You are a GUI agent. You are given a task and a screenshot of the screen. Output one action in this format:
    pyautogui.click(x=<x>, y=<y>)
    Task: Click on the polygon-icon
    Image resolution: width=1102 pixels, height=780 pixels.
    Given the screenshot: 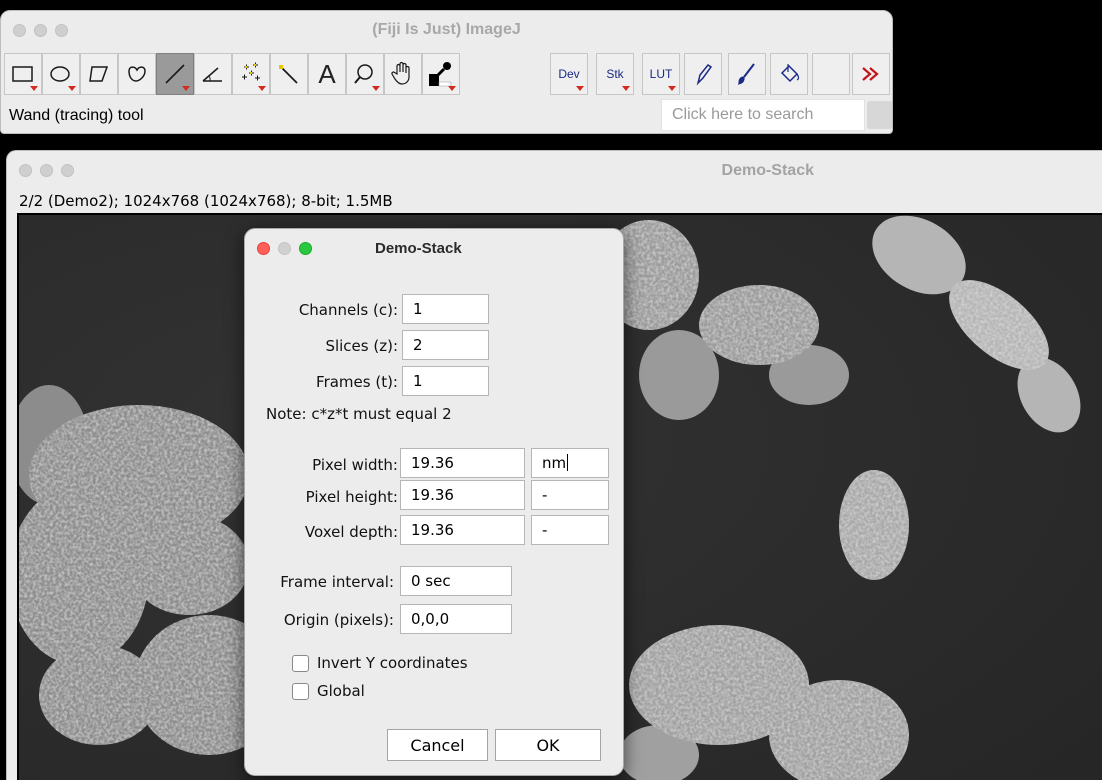 What is the action you would take?
    pyautogui.click(x=99, y=74)
    